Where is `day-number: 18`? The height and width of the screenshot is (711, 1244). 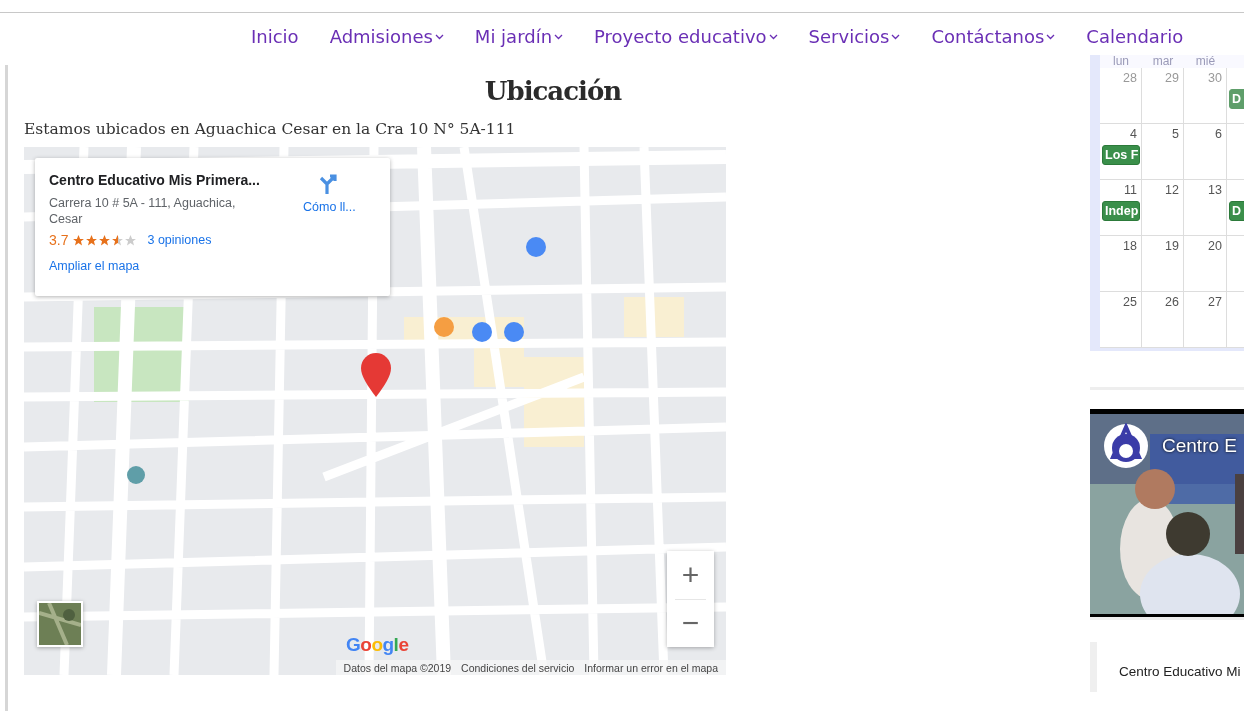 day-number: 18 is located at coordinates (1130, 246).